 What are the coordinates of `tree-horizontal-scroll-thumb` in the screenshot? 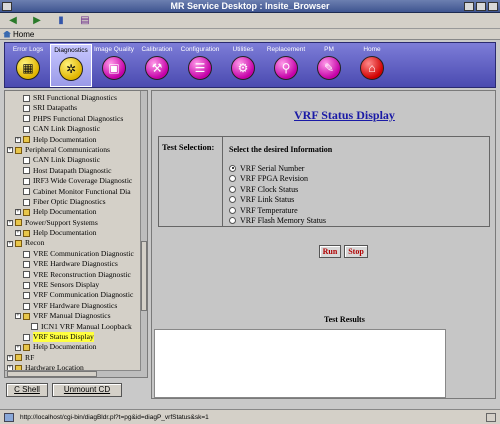 It's located at (52, 374).